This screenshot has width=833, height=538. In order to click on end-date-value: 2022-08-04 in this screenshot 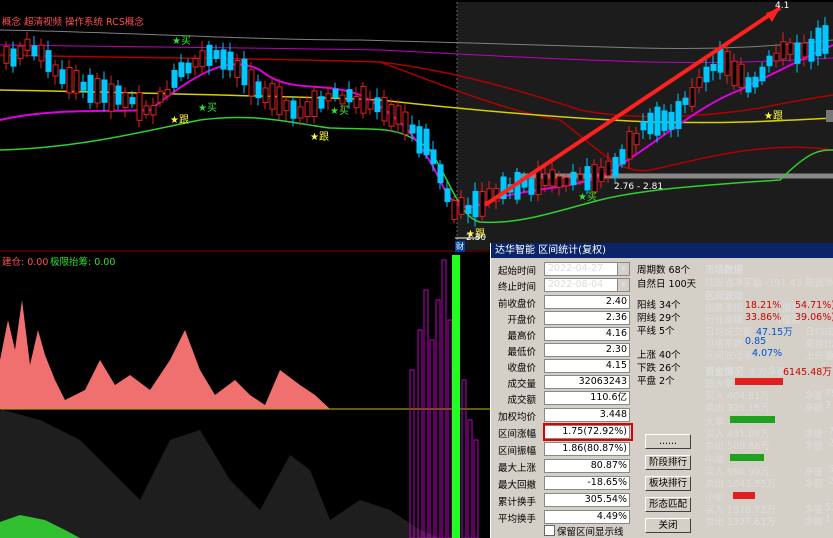, I will do `click(576, 284)`.